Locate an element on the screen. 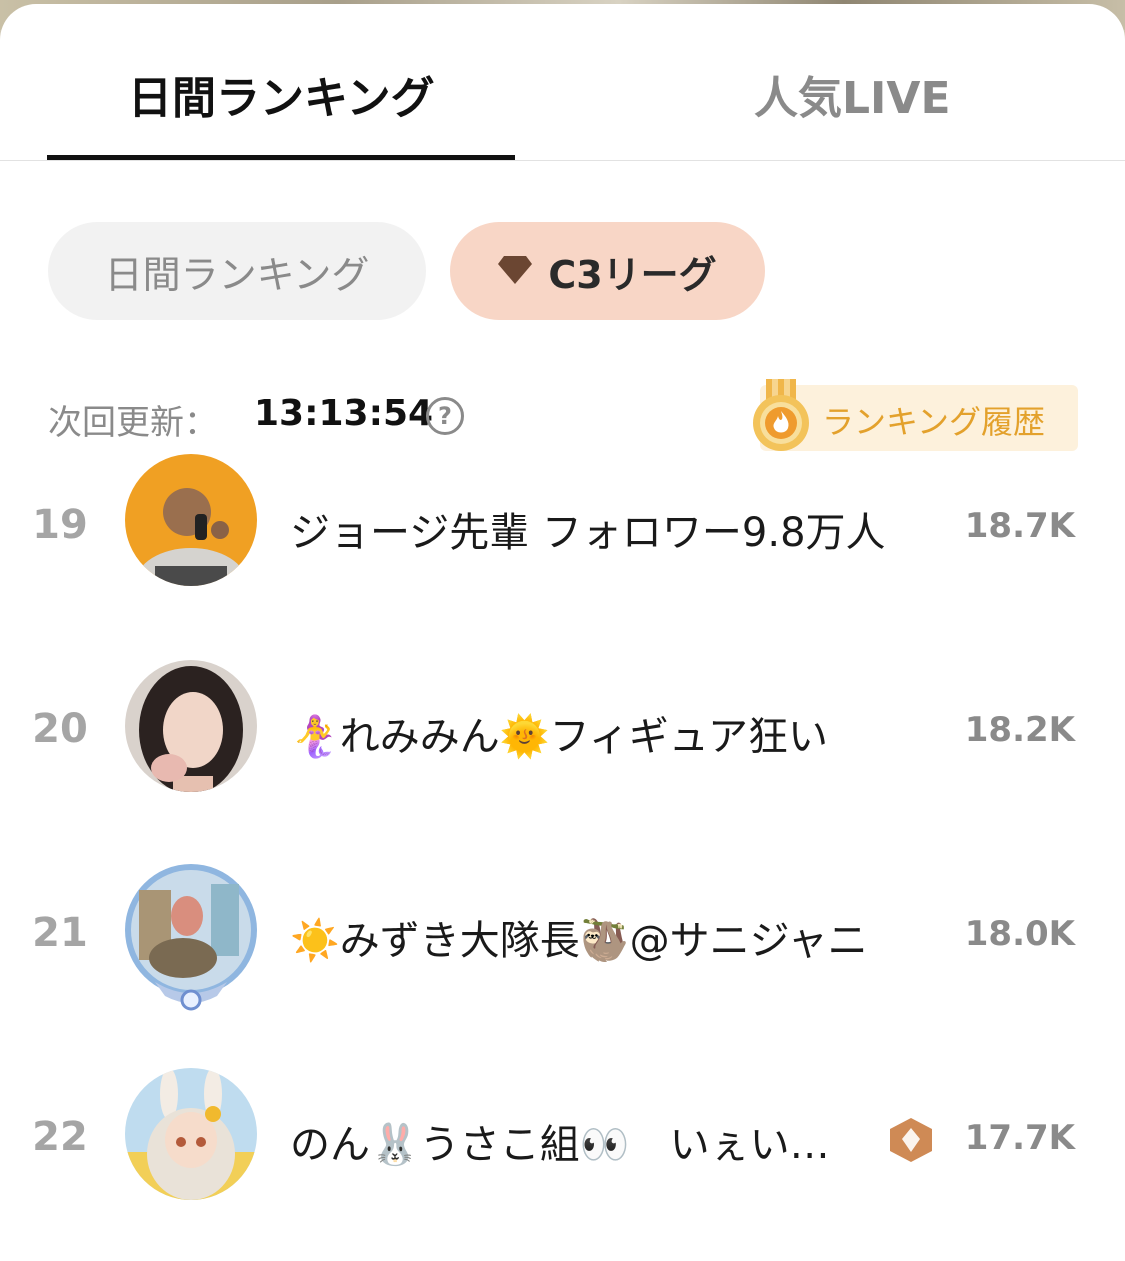 The width and height of the screenshot is (1125, 1261). chip-daily-ranking: 日間ランキング is located at coordinates (237, 271).